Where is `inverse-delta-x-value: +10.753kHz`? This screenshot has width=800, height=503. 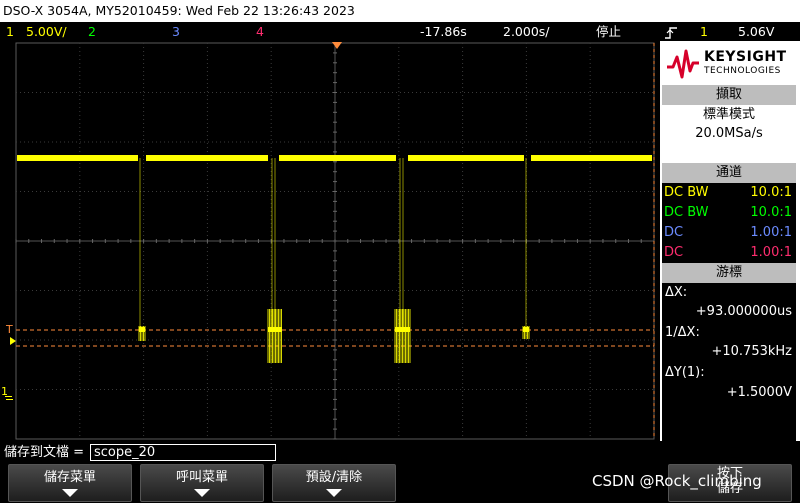
inverse-delta-x-value: +10.753kHz is located at coordinates (751, 351).